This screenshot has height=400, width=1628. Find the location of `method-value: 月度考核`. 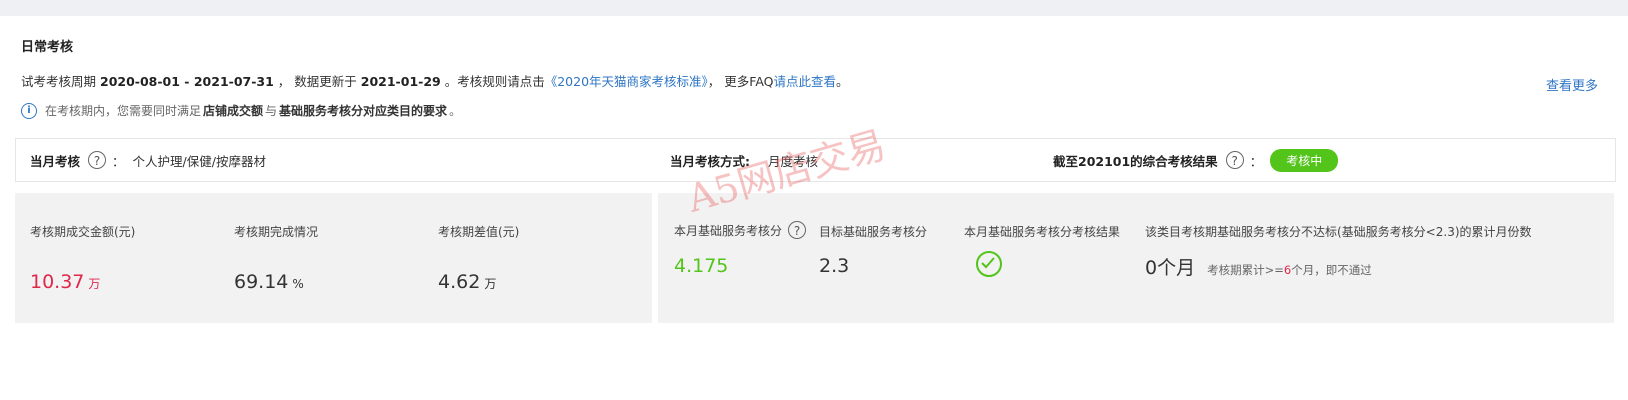

method-value: 月度考核 is located at coordinates (793, 161).